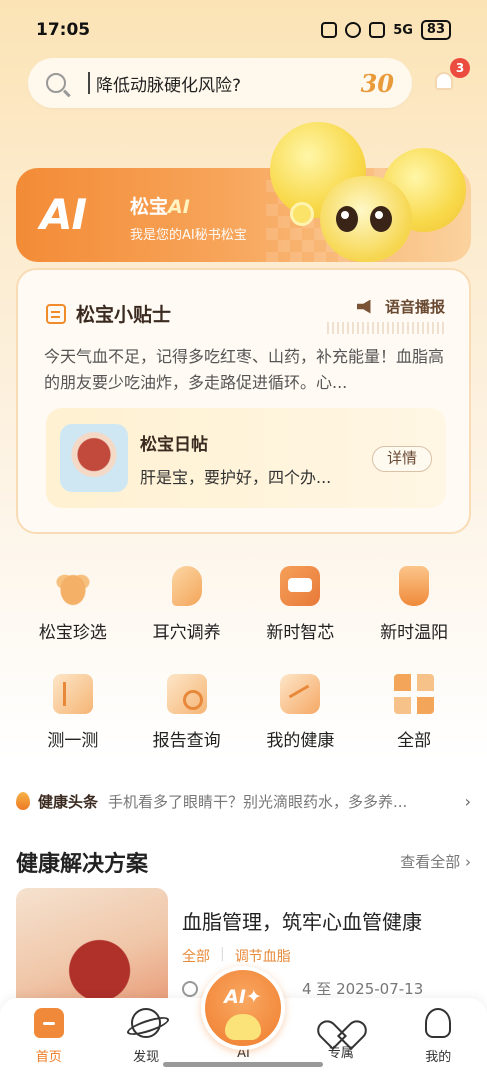 Image resolution: width=487 pixels, height=1080 pixels. What do you see at coordinates (301, 614) in the screenshot?
I see `feature-smart-chip: 新时智芯` at bounding box center [301, 614].